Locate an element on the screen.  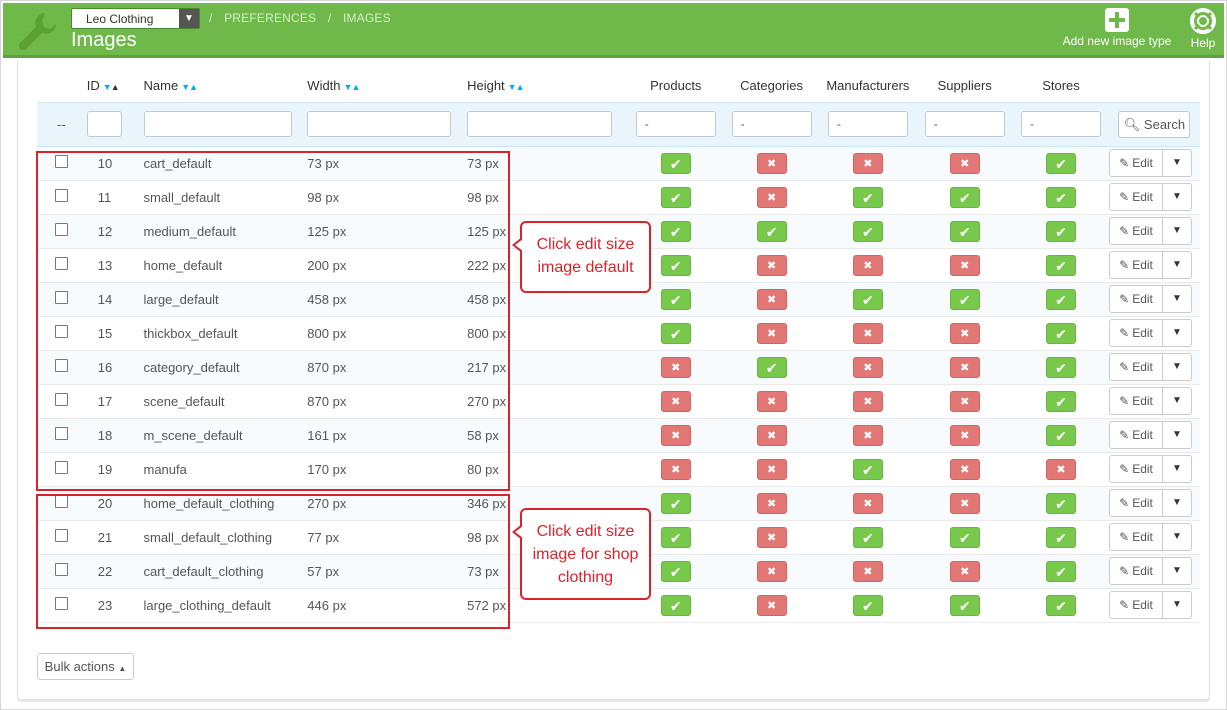
filter-width-input is located at coordinates (379, 124).